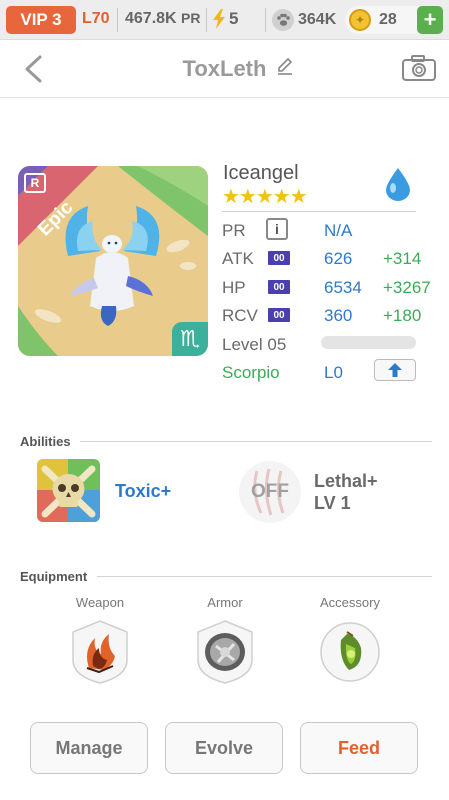  I want to click on abilities-divider, so click(256, 441).